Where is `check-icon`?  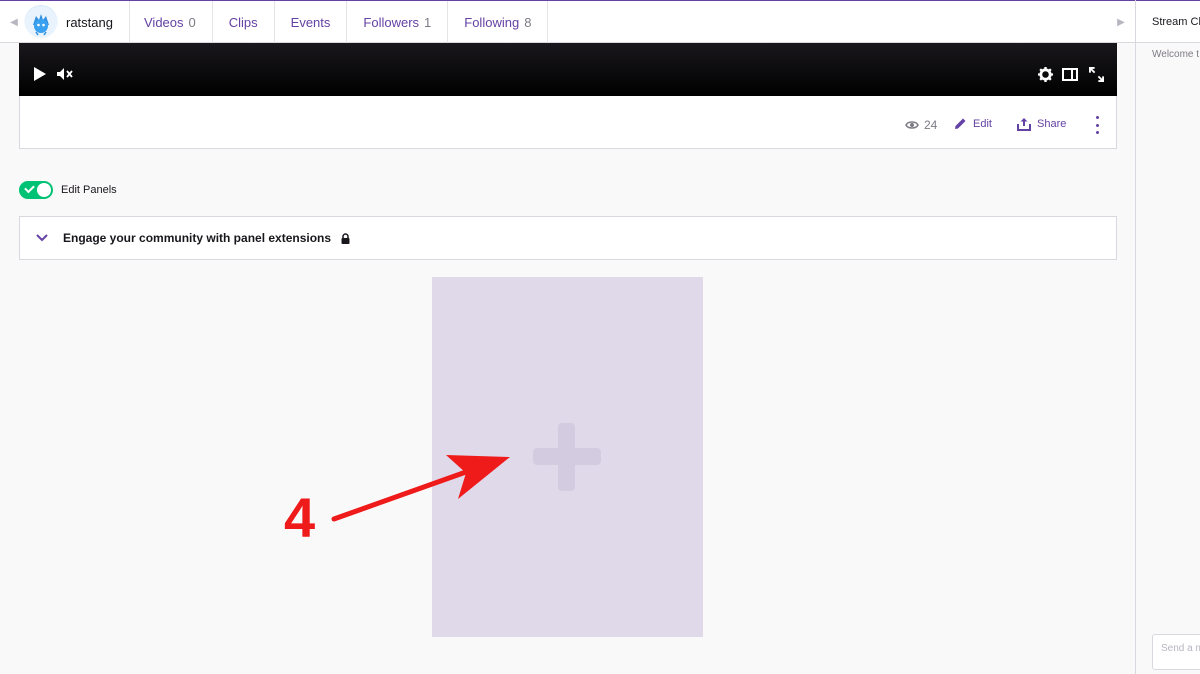 check-icon is located at coordinates (29, 188).